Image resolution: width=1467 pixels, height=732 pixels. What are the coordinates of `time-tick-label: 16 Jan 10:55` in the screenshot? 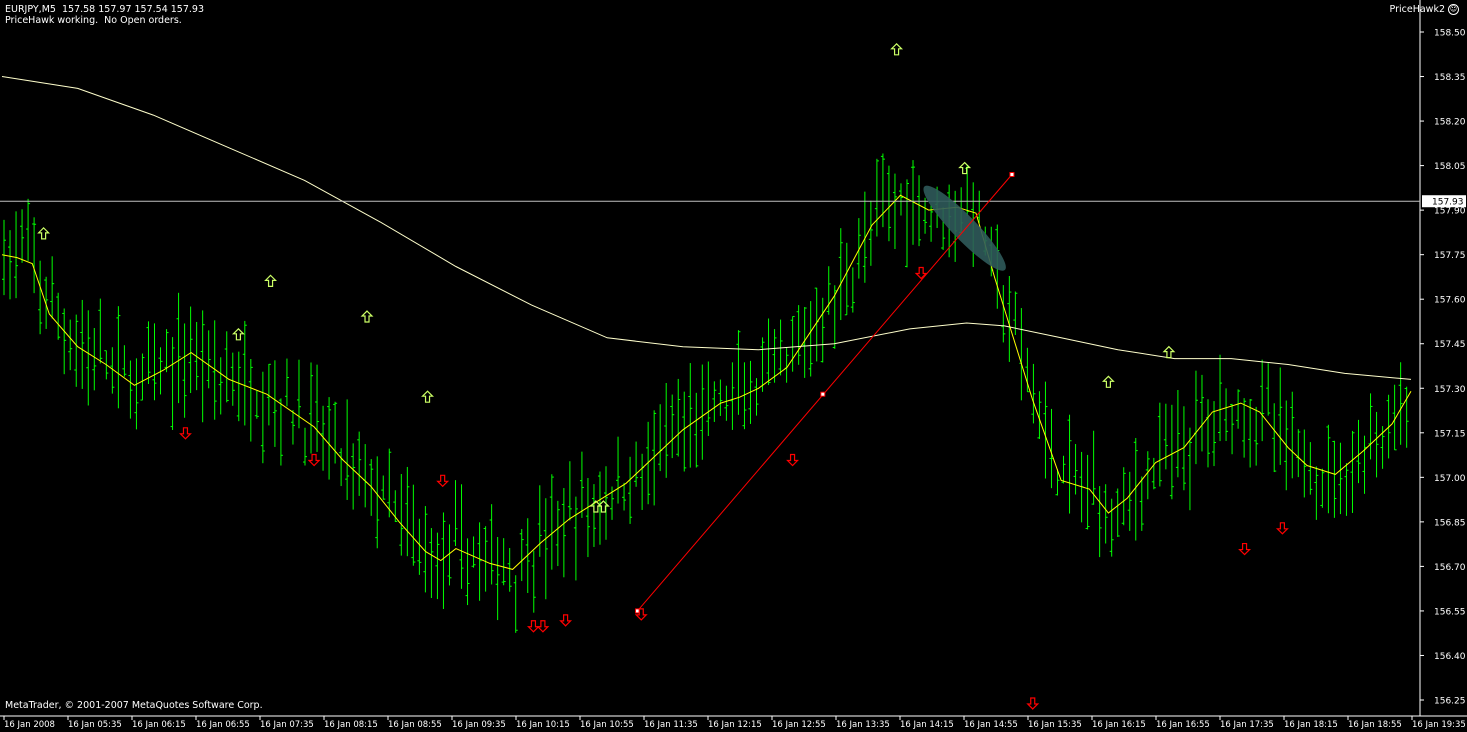 It's located at (607, 725).